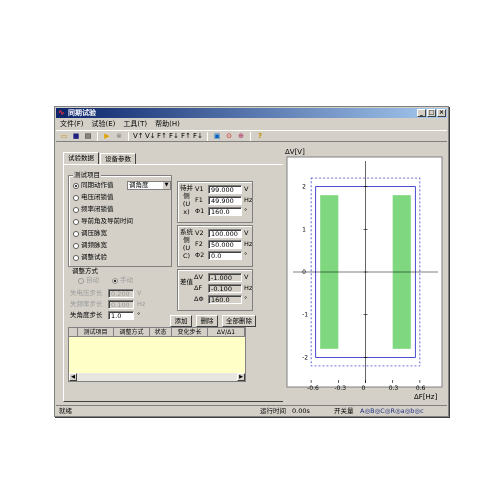  What do you see at coordinates (225, 233) in the screenshot?
I see `v2-field: 100.000` at bounding box center [225, 233].